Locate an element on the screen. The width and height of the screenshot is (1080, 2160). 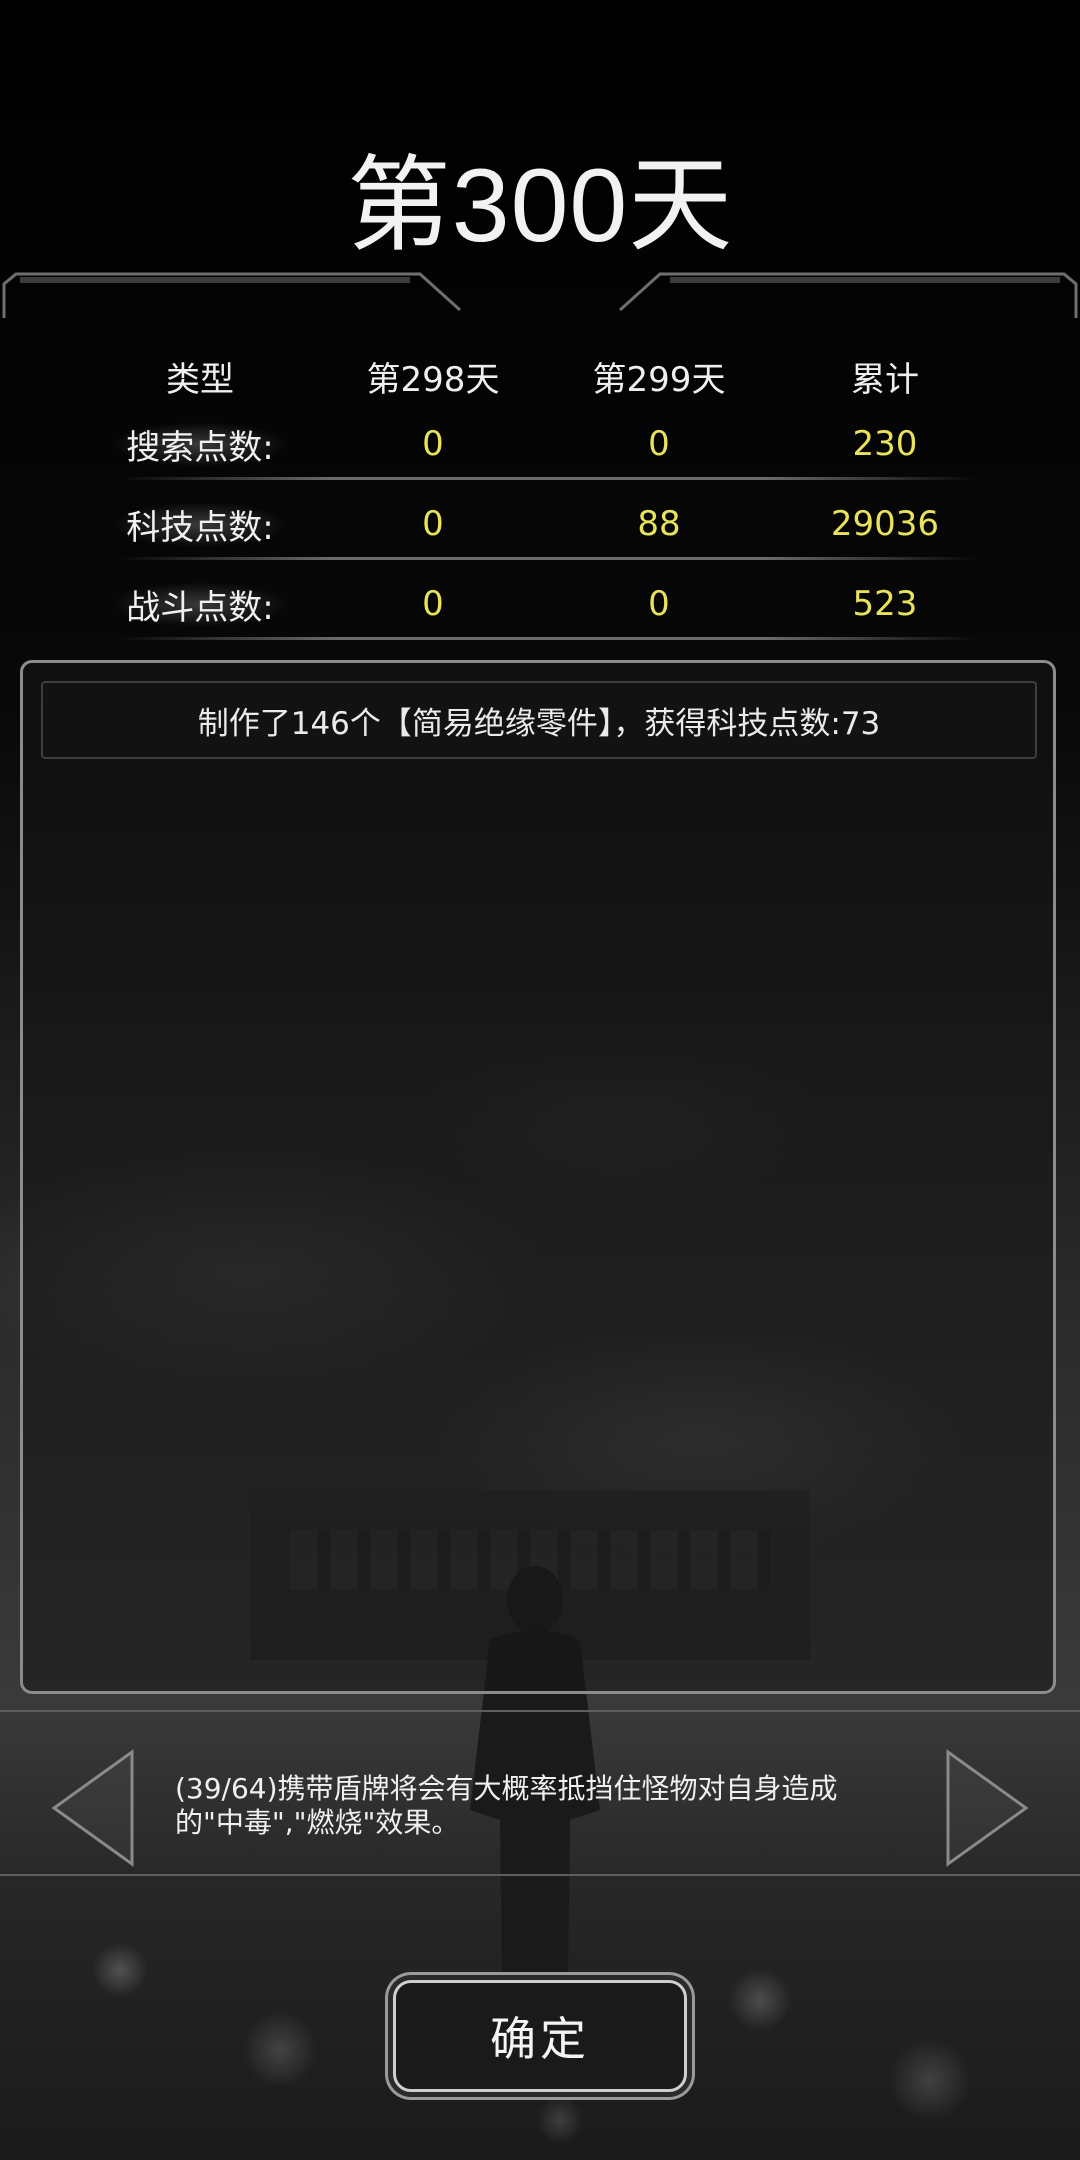
tip-divider-bottom is located at coordinates (540, 1875).